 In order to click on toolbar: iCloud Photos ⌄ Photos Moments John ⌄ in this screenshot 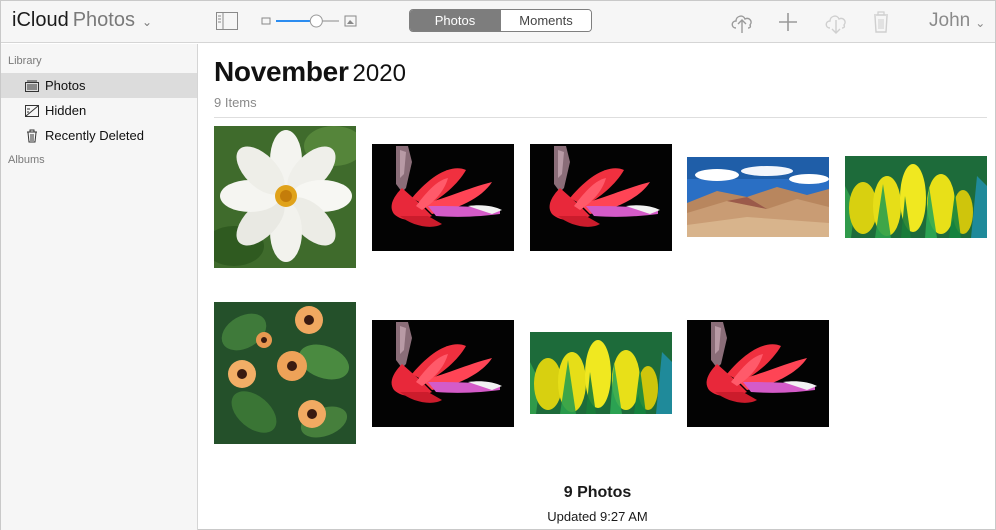, I will do `click(498, 22)`.